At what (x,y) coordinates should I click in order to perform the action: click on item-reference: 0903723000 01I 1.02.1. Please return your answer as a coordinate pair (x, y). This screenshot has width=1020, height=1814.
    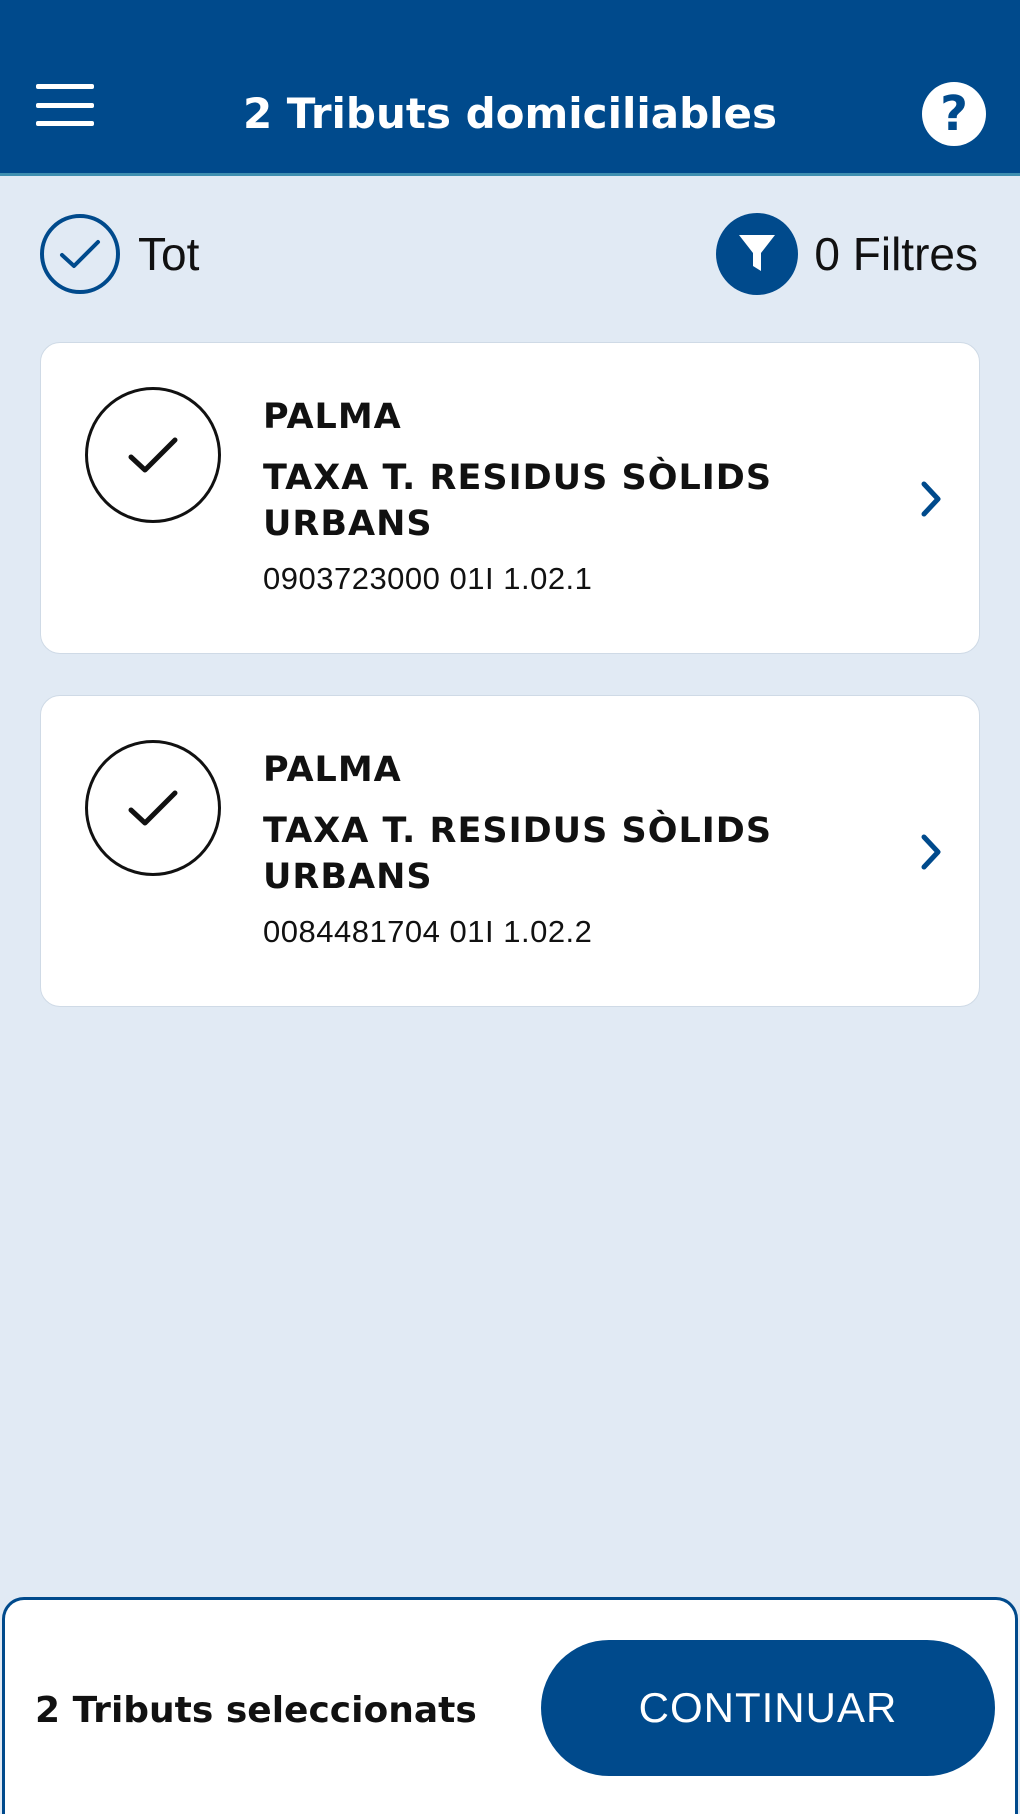
    Looking at the image, I should click on (428, 578).